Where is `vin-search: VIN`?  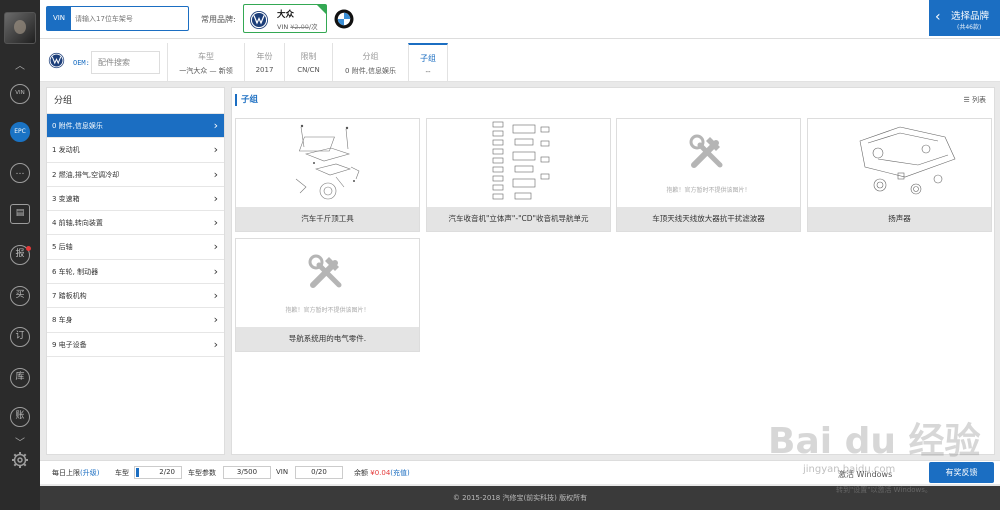 vin-search: VIN is located at coordinates (117, 18).